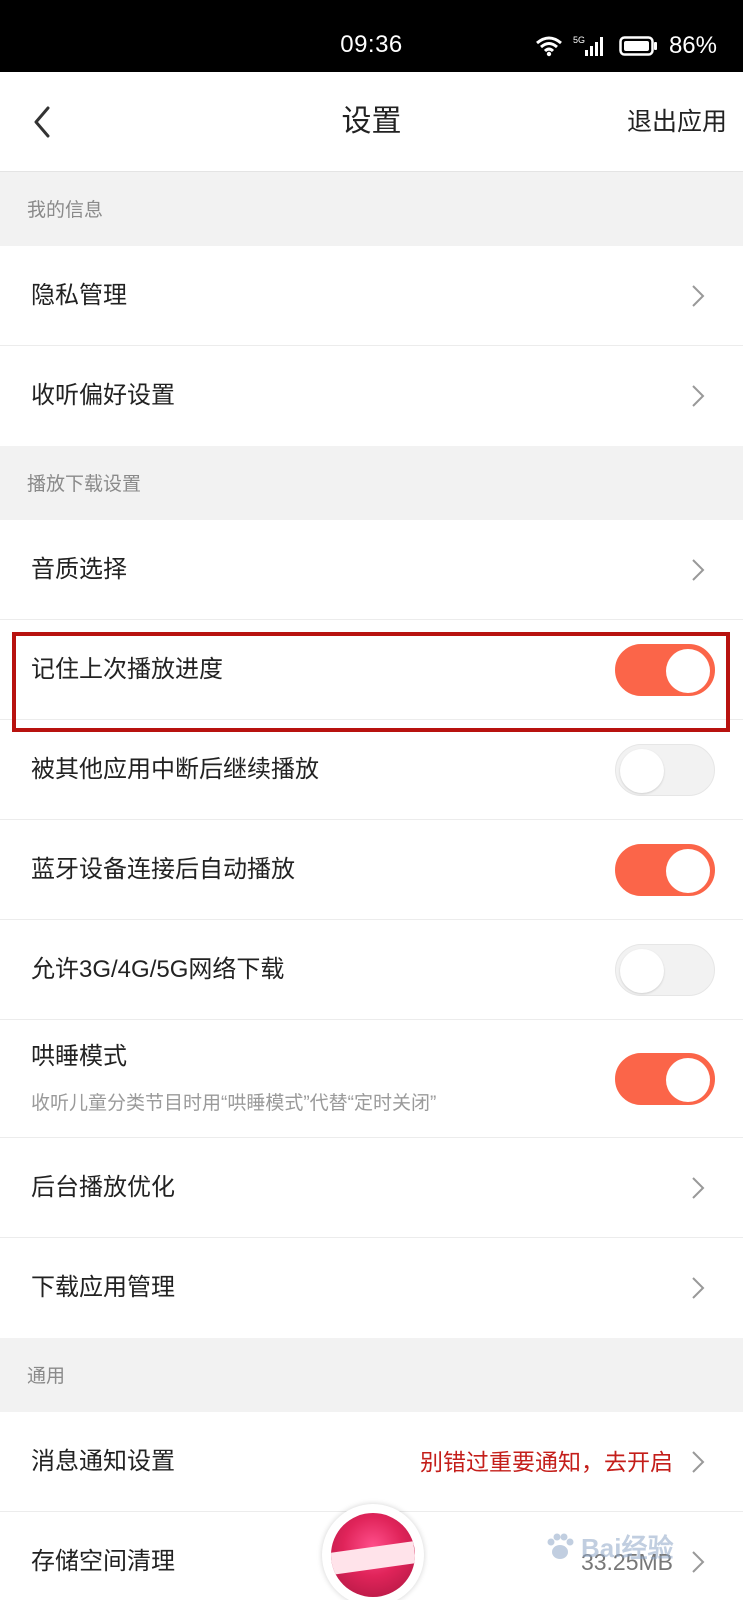 The width and height of the screenshot is (743, 1600). Describe the element at coordinates (158, 969) in the screenshot. I see `row-label: 允许3G/4G/5G网络下载` at that location.